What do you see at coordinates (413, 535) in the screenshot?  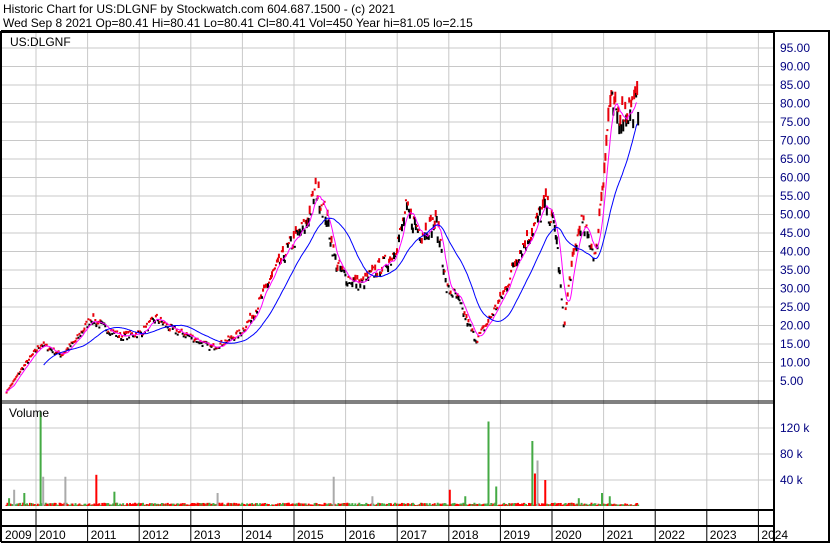 I see `year-label: 2017` at bounding box center [413, 535].